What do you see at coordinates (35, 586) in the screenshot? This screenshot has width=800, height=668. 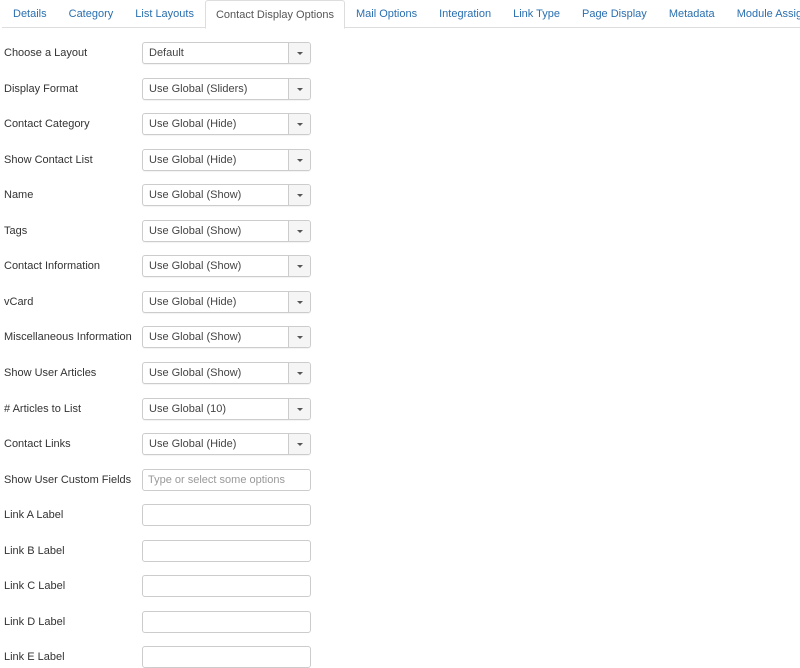 I see `field-label: Link C Label` at bounding box center [35, 586].